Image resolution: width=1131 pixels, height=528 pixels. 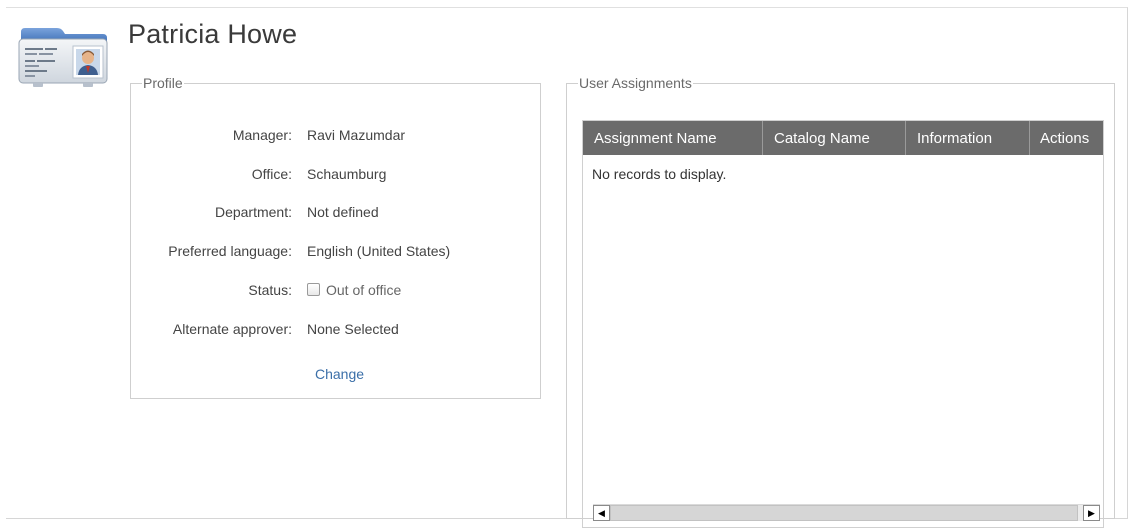 I want to click on id-card-icon, so click(x=63, y=58).